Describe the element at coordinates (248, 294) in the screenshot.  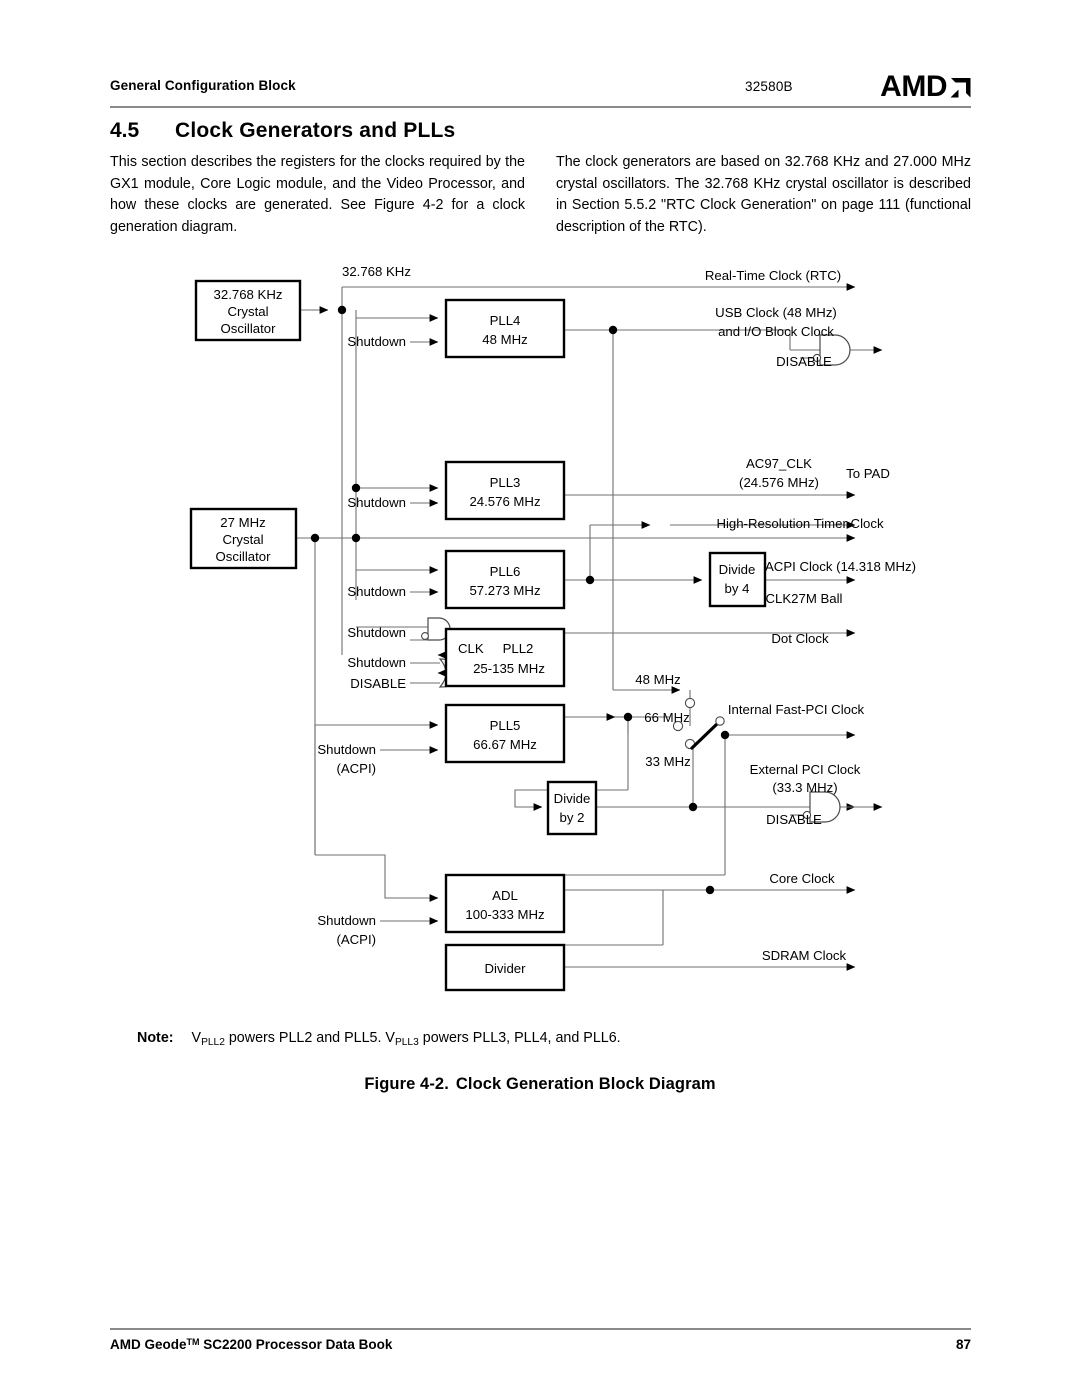
I see `osc-32k-line1: 32.768 KHz` at that location.